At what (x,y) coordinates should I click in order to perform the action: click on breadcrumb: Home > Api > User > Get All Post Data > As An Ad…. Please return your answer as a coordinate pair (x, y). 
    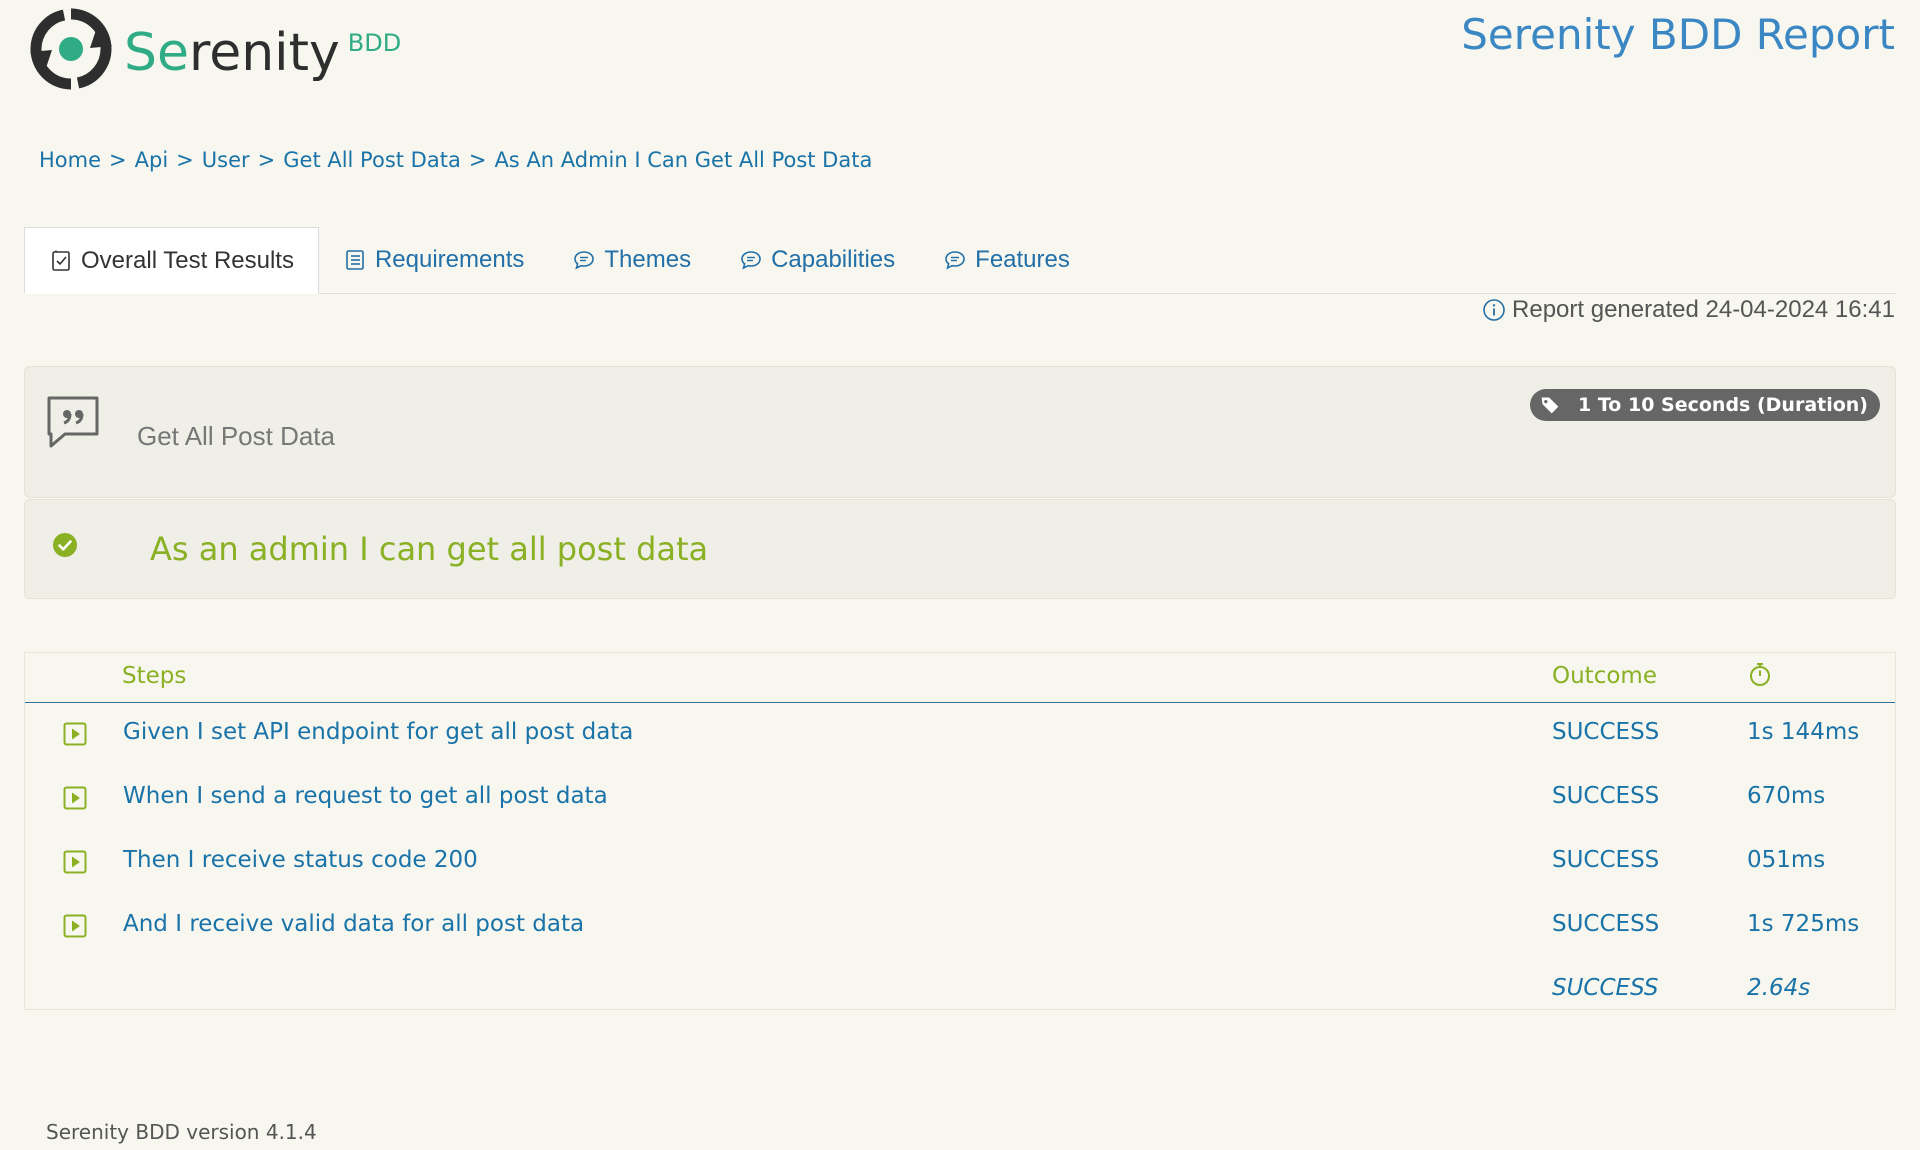
    Looking at the image, I should click on (455, 160).